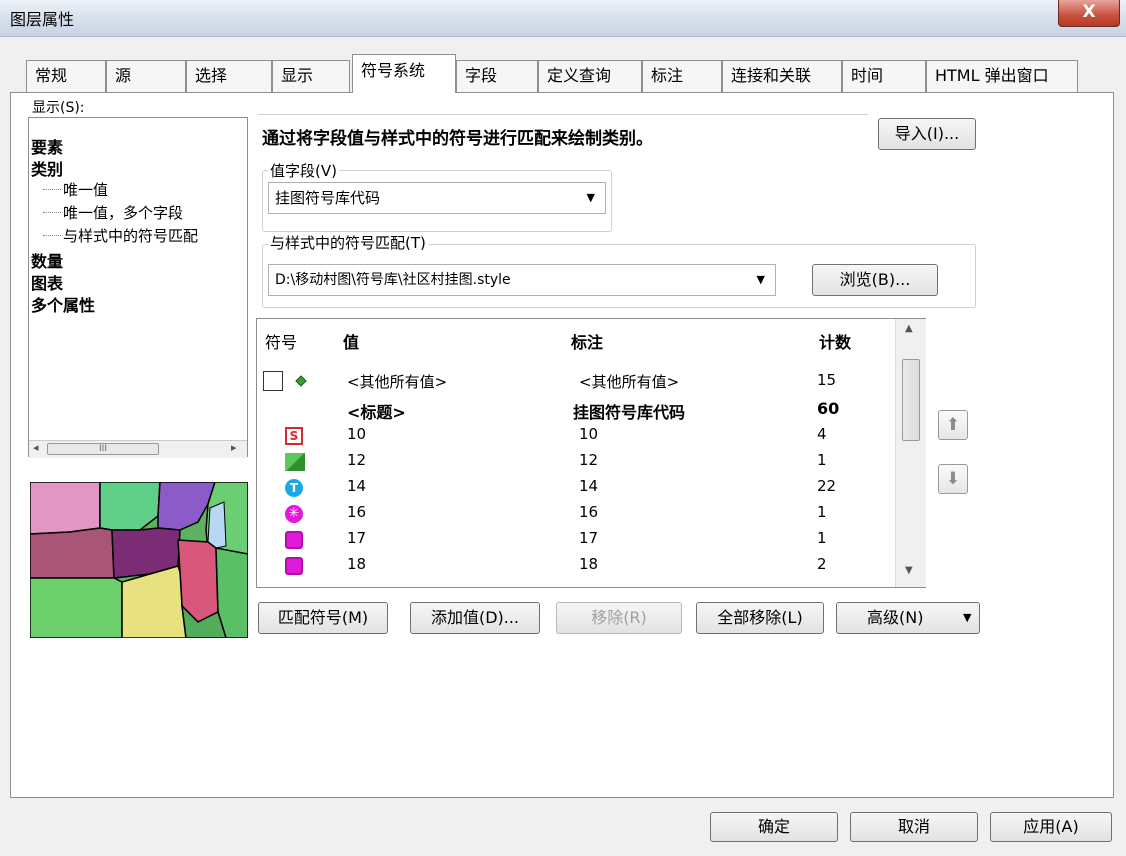 This screenshot has height=856, width=1126. What do you see at coordinates (303, 170) in the screenshot?
I see `value-field-label: 值字段(V)` at bounding box center [303, 170].